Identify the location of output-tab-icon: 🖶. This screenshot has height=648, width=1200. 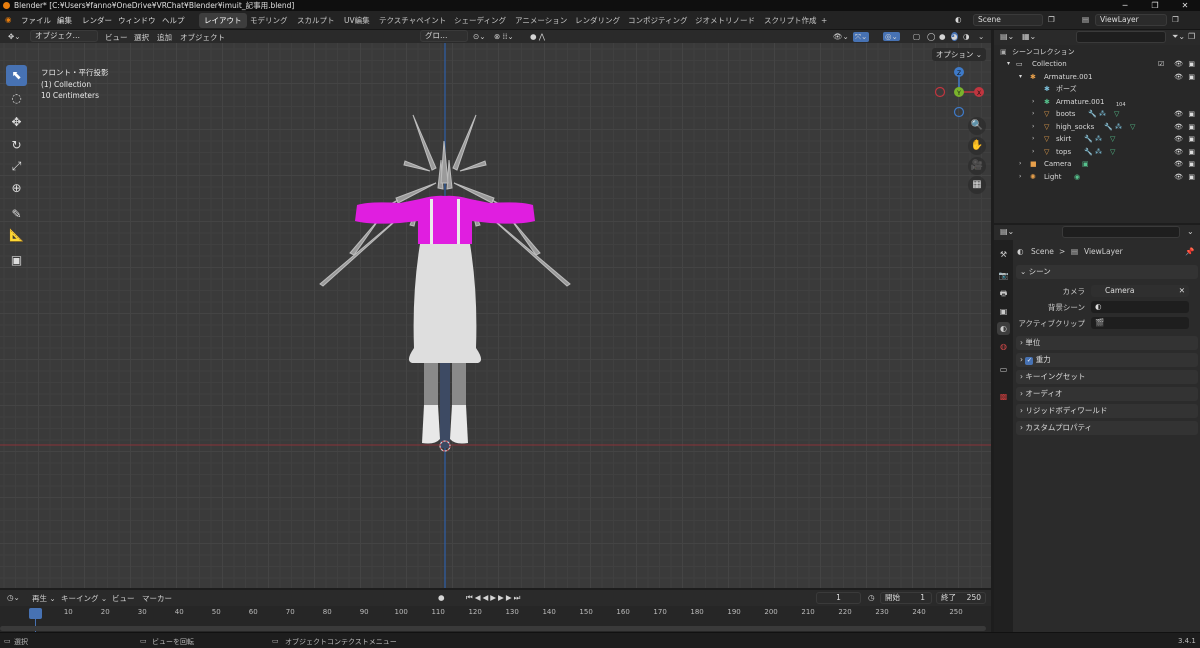
(1003, 293).